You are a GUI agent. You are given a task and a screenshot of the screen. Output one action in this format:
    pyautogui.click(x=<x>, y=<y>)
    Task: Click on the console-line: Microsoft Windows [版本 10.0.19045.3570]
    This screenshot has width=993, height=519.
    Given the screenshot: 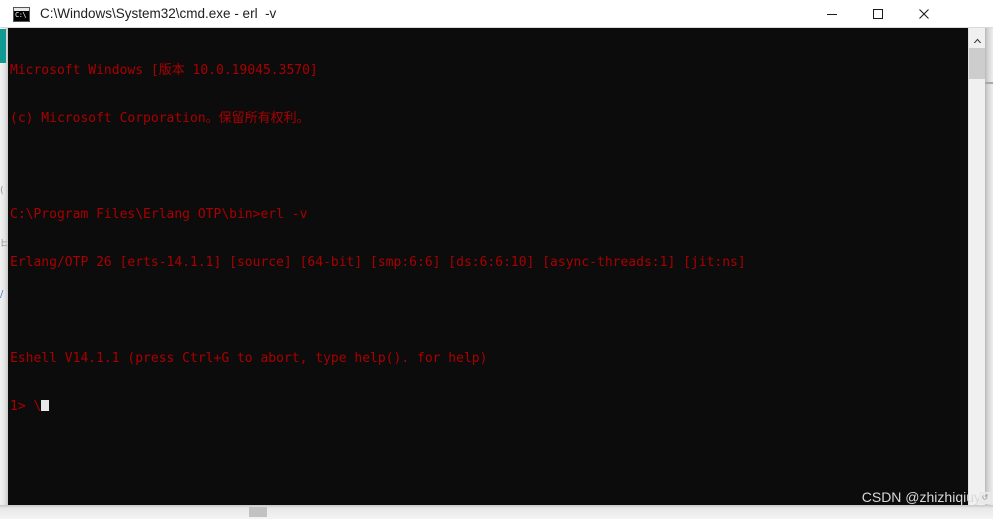 What is the action you would take?
    pyautogui.click(x=164, y=70)
    